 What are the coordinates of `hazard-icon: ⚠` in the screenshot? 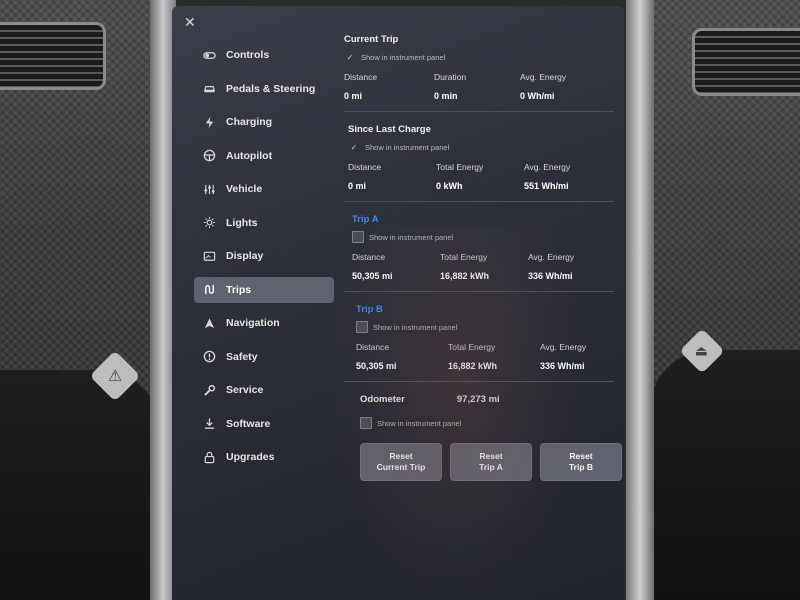 It's located at (115, 376).